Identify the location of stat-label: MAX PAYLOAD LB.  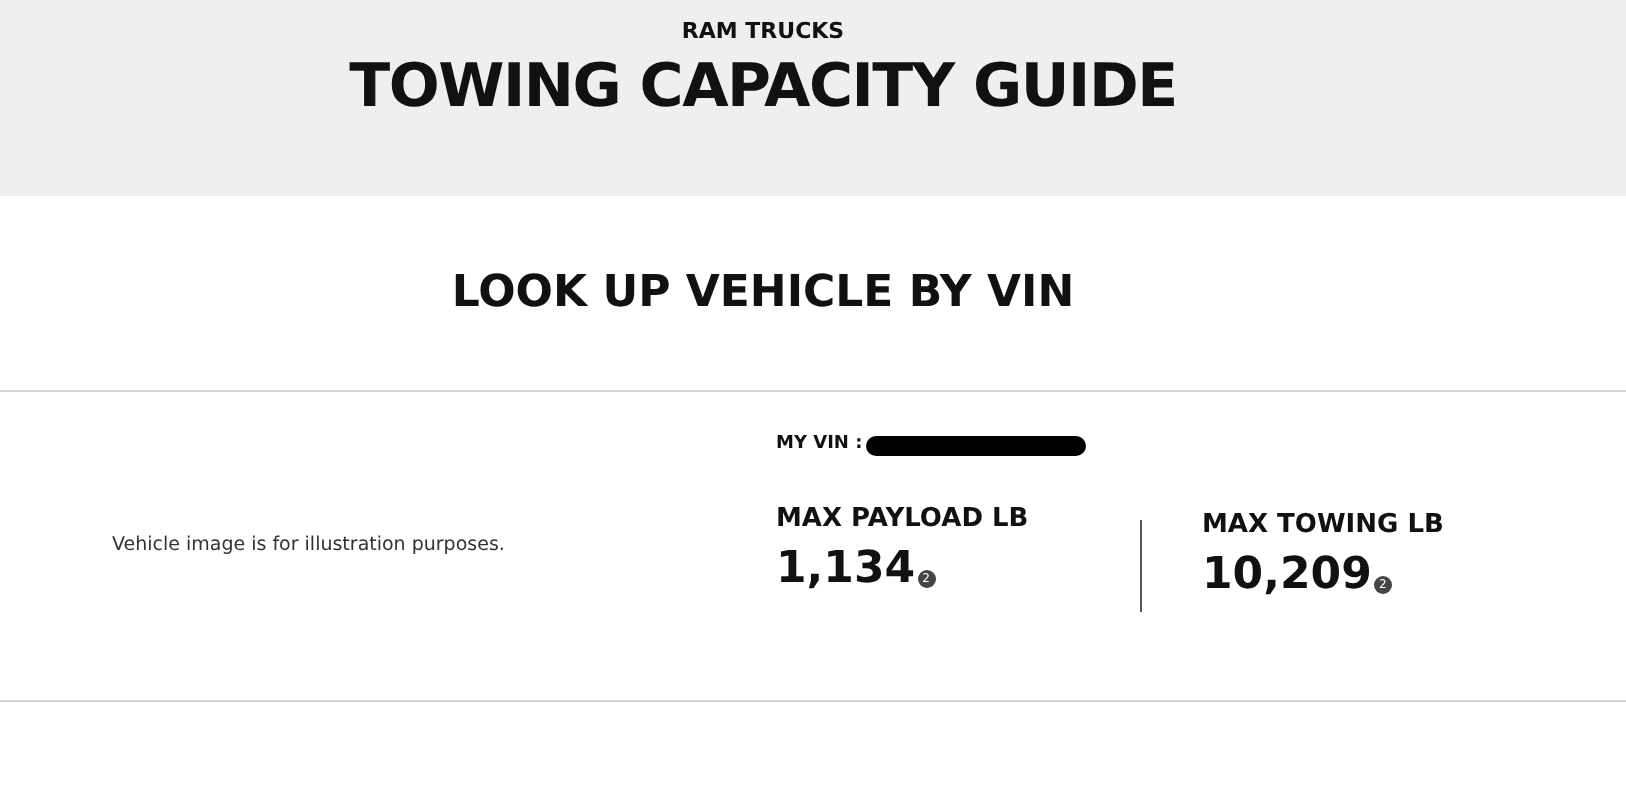
(903, 520).